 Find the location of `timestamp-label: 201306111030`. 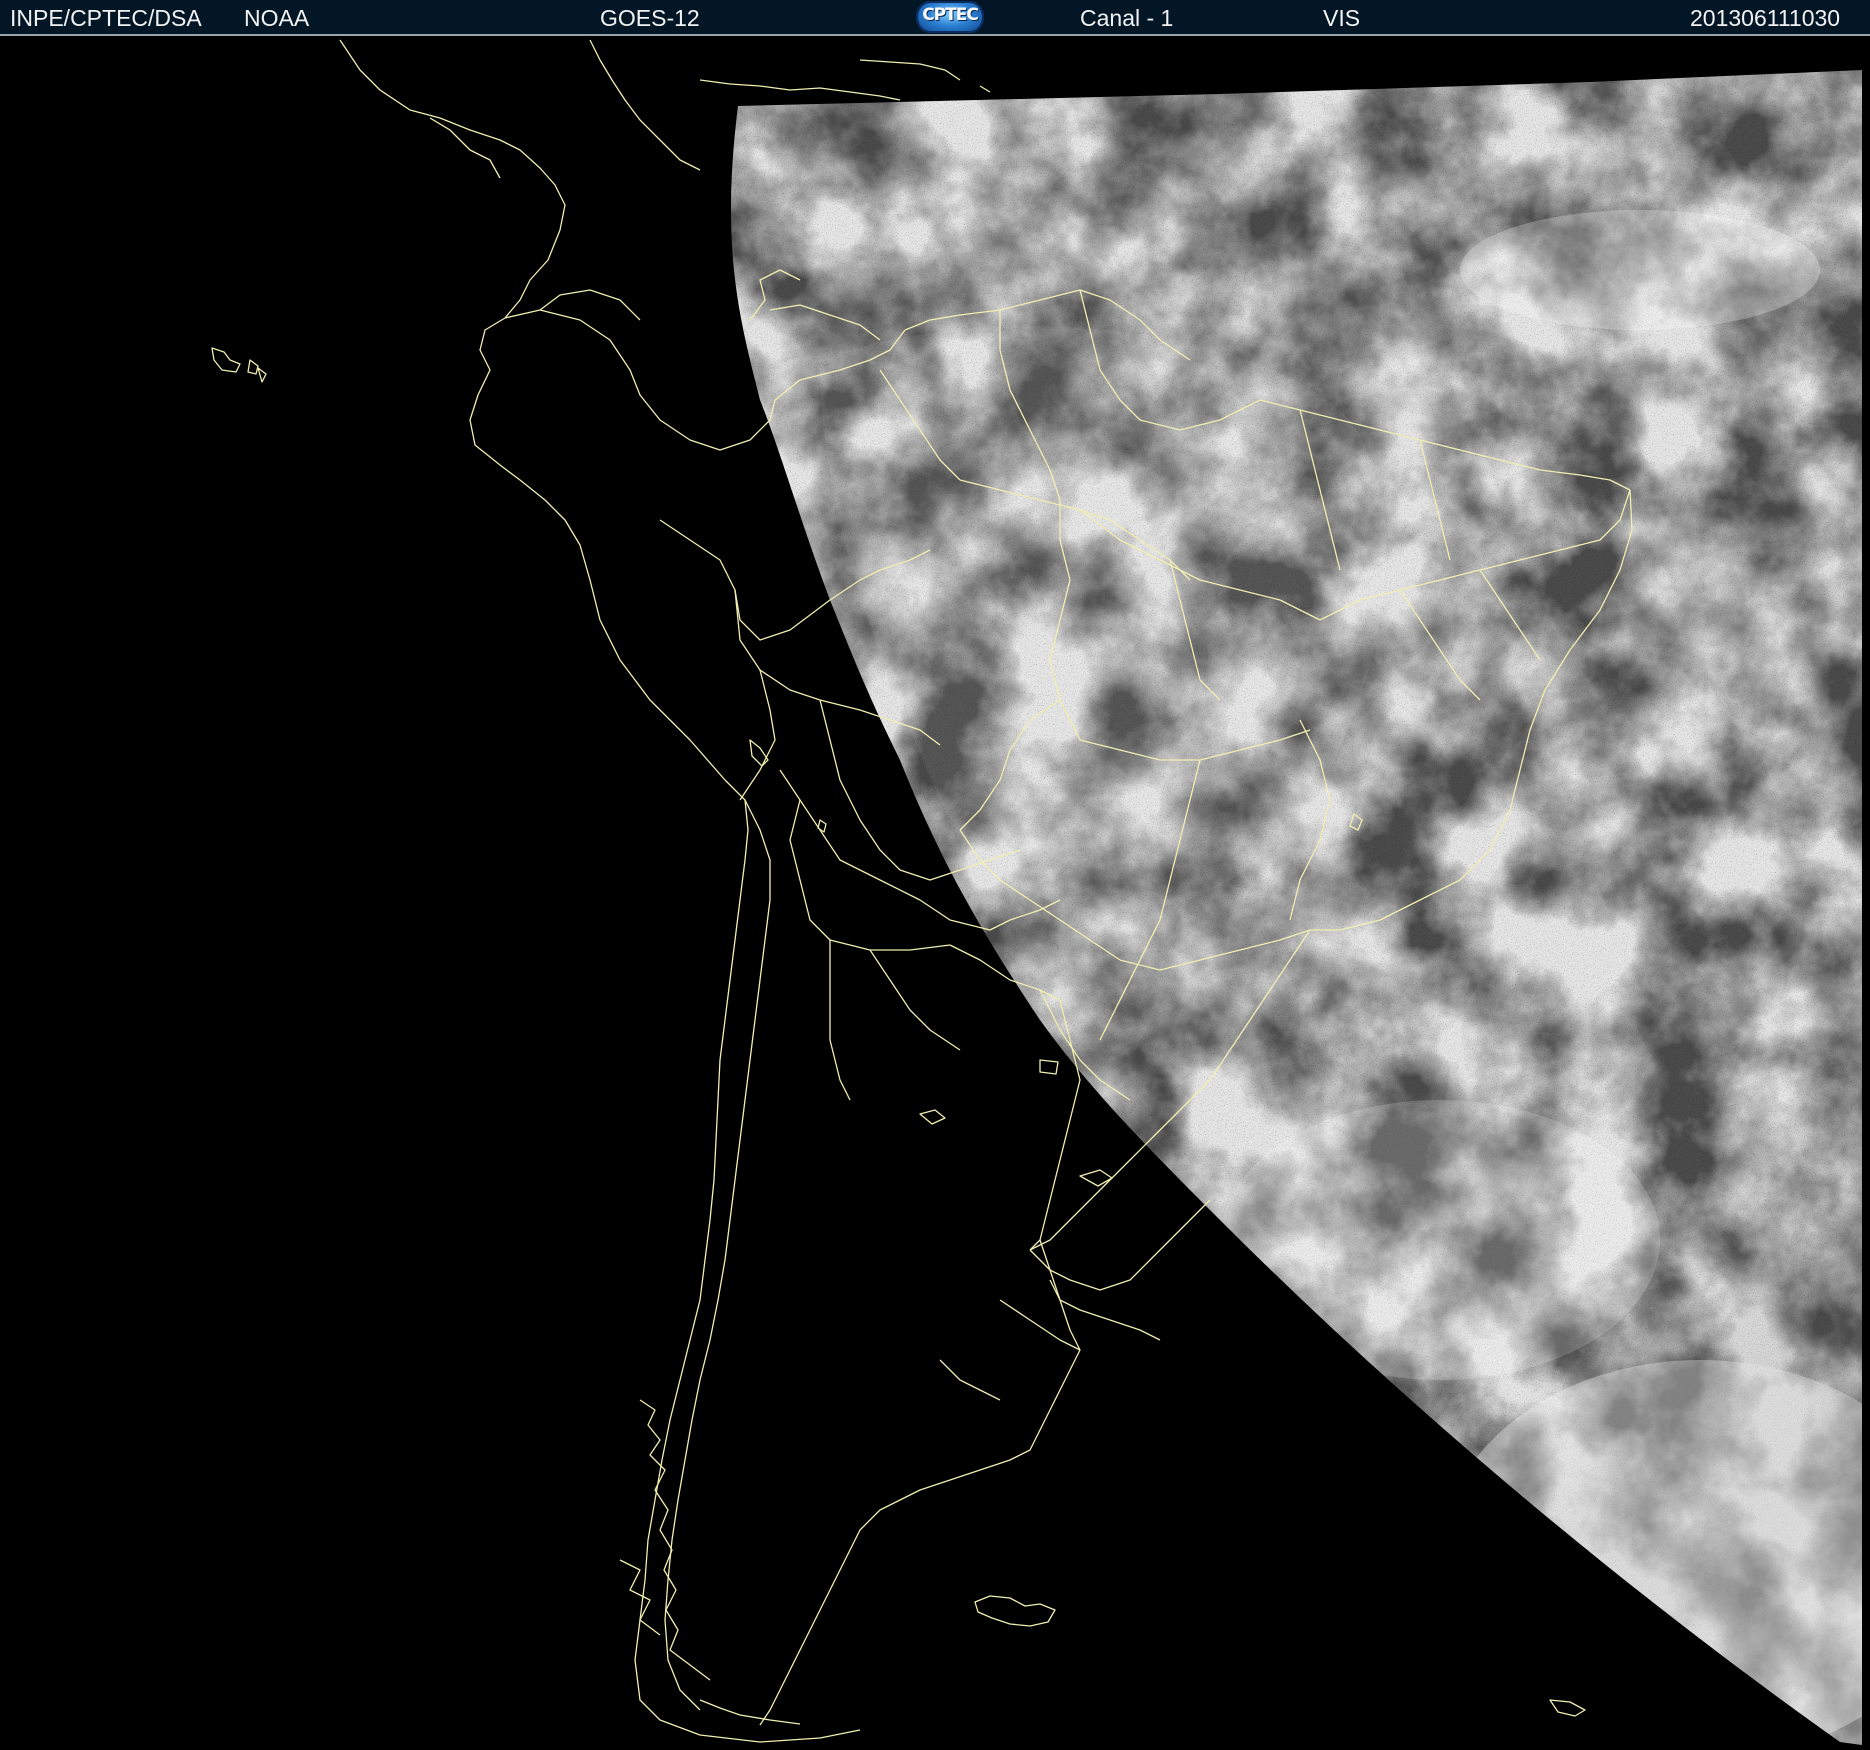

timestamp-label: 201306111030 is located at coordinates (1765, 18).